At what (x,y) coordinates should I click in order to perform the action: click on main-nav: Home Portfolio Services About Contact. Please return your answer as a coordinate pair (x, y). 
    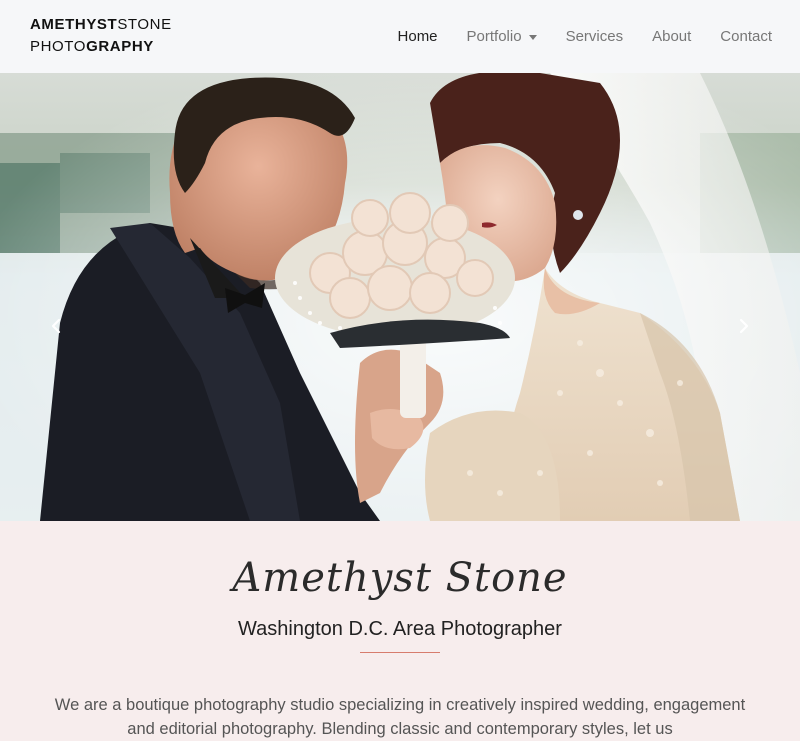
    Looking at the image, I should click on (570, 36).